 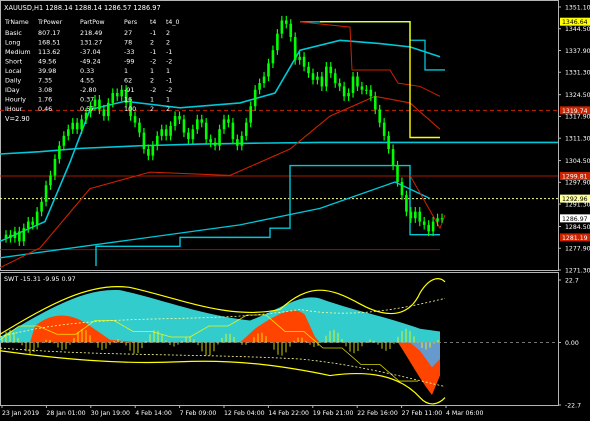 I want to click on table-cell: 78, so click(x=128, y=43).